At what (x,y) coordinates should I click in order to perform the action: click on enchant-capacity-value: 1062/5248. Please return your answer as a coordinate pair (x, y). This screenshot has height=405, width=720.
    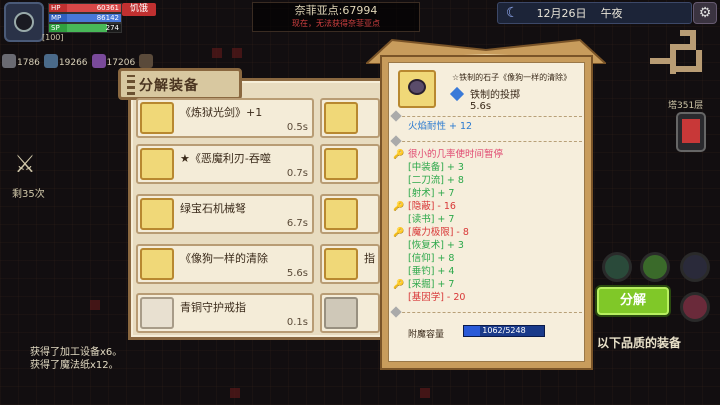
    Looking at the image, I should click on (504, 330).